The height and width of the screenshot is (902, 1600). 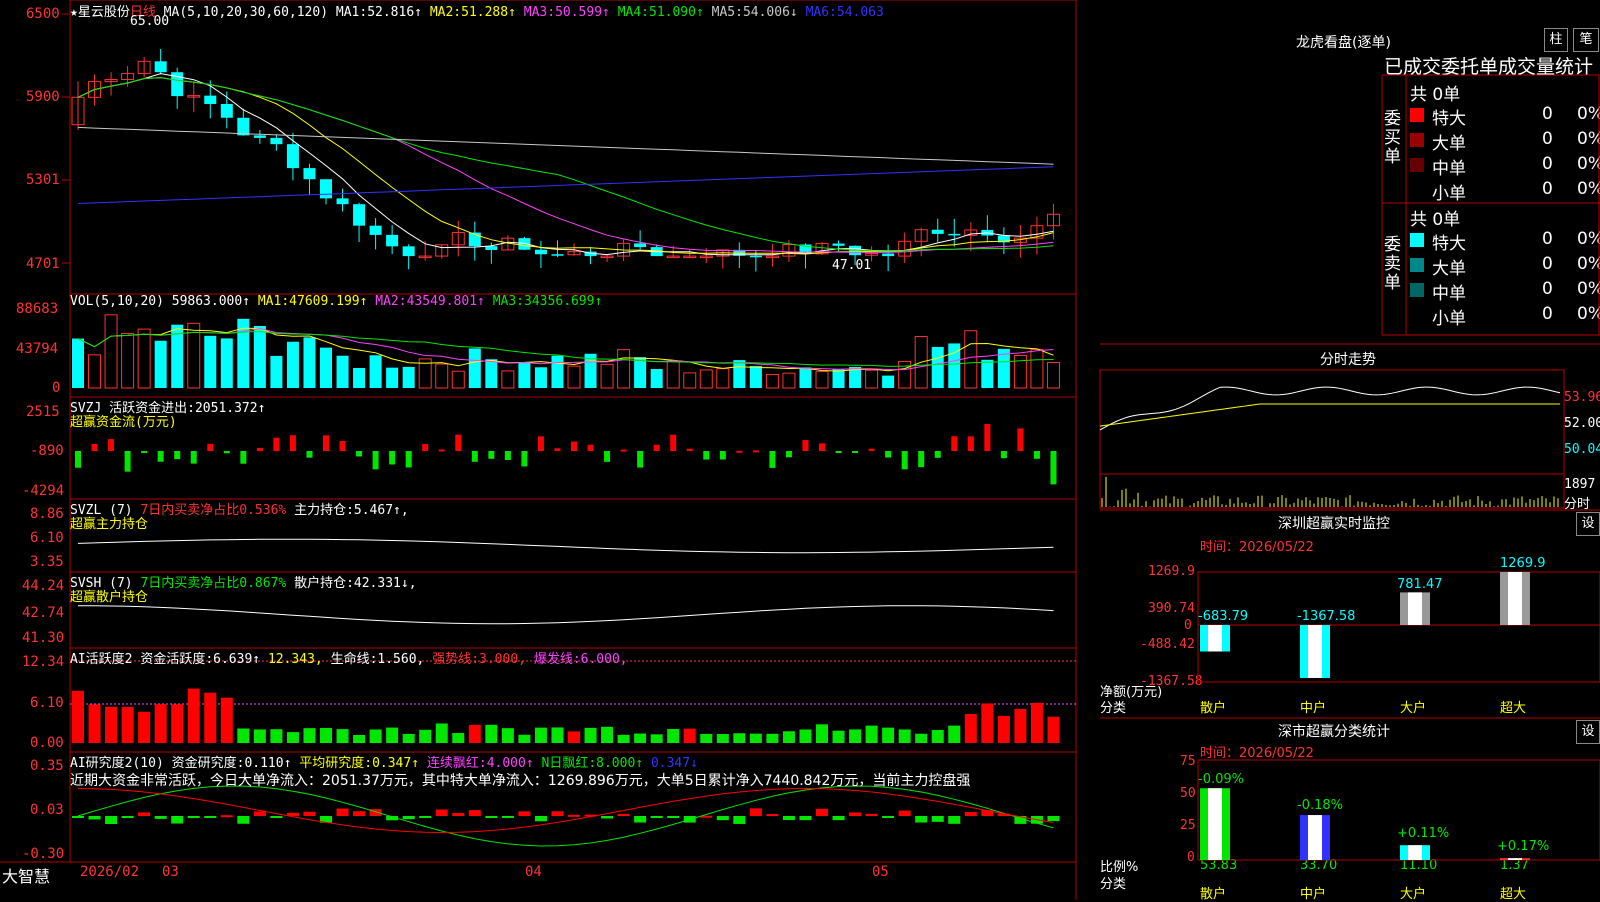 I want to click on vol-ma1-value: 47609.199↑, so click(x=328, y=301).